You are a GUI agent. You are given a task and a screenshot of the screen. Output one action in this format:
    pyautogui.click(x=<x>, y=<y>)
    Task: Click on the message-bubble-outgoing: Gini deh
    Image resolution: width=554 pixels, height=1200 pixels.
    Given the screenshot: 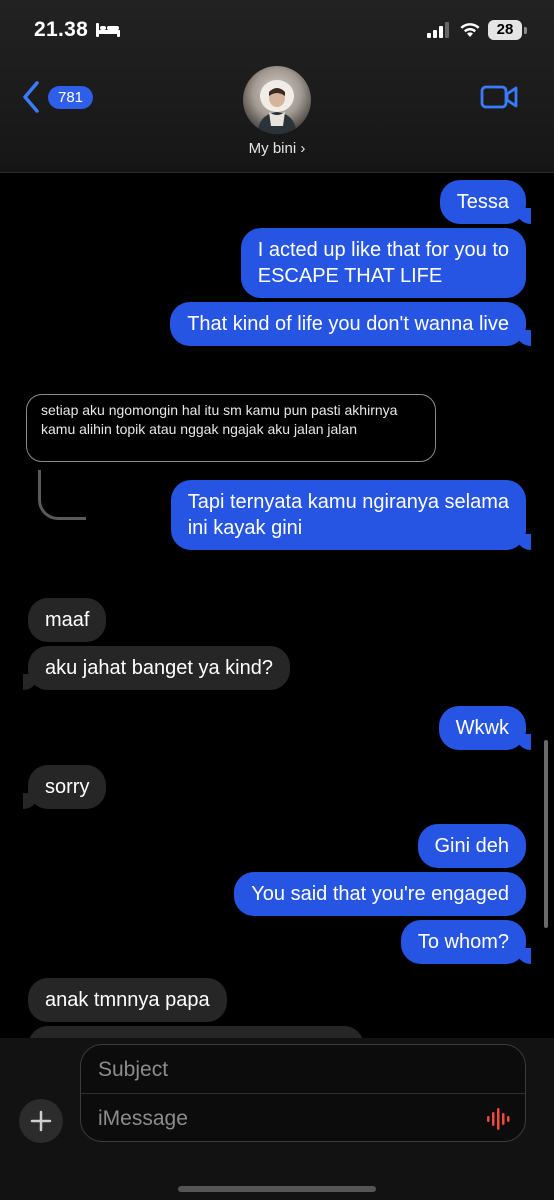 What is the action you would take?
    pyautogui.click(x=471, y=846)
    